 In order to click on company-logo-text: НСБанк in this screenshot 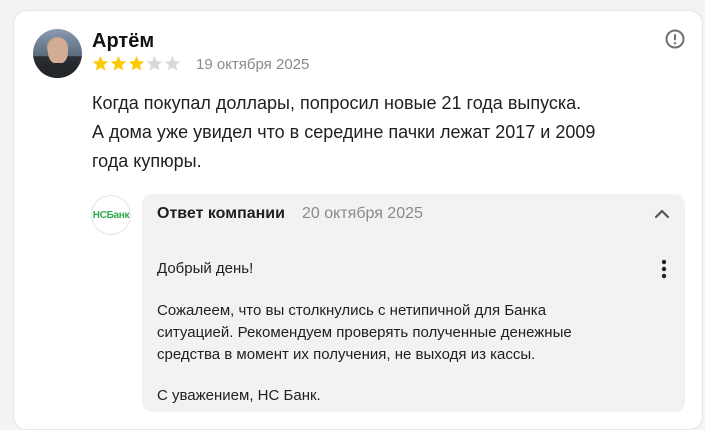, I will do `click(111, 215)`.